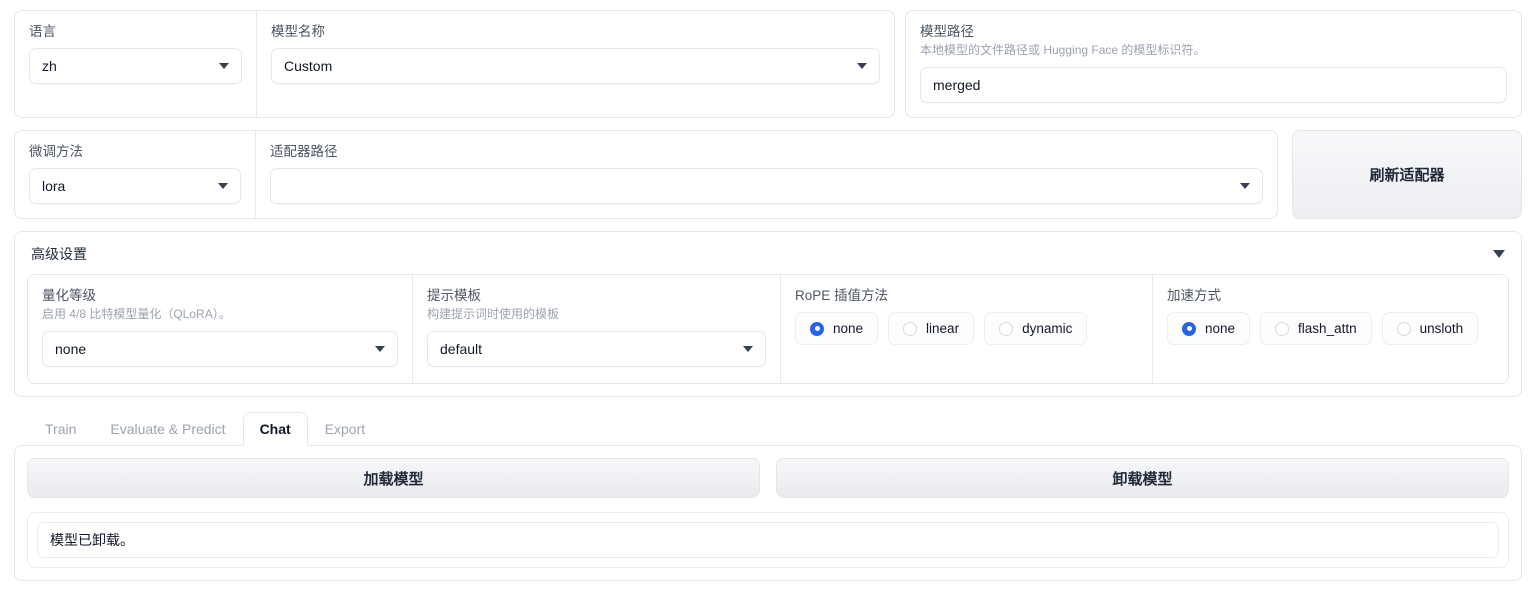 The image size is (1536, 608). I want to click on model-name-value: Custom, so click(308, 66).